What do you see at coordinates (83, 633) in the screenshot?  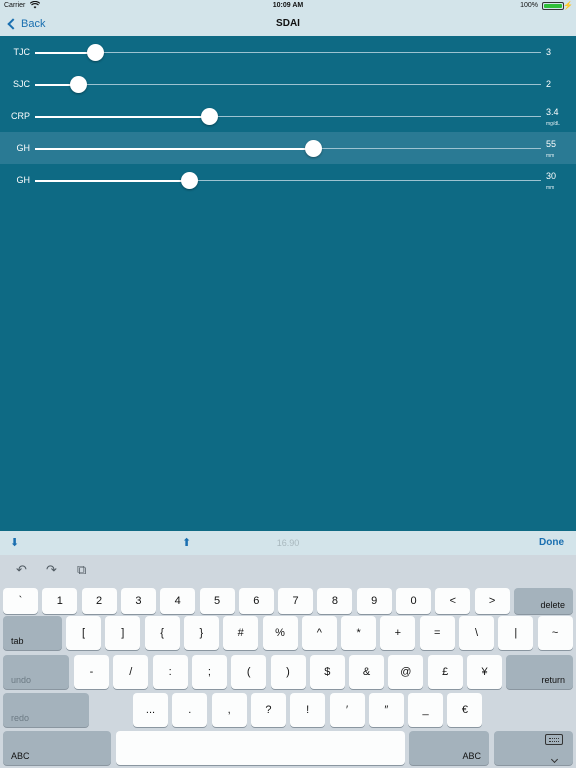 I see `key: [` at bounding box center [83, 633].